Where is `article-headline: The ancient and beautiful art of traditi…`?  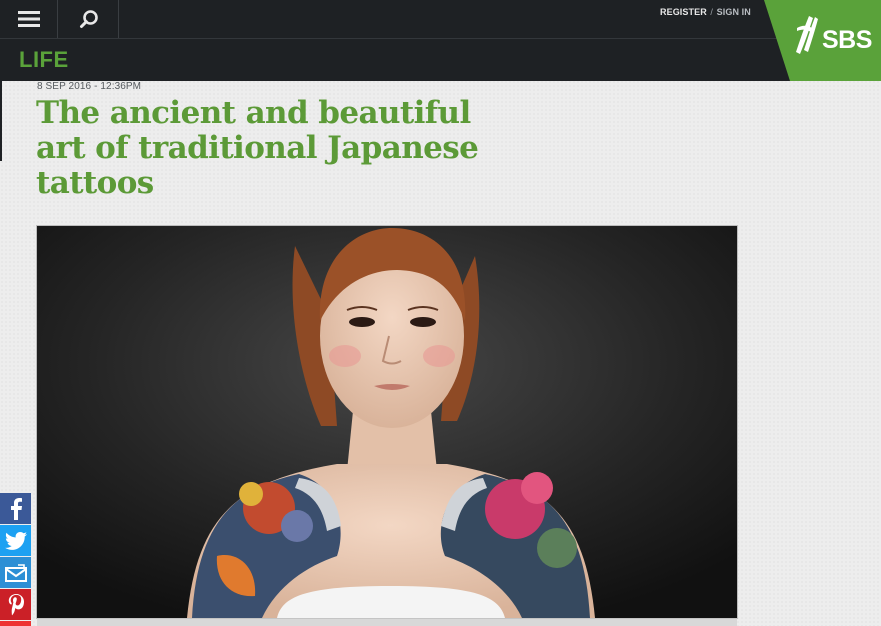
article-headline: The ancient and beautiful art of traditi… is located at coordinates (257, 148).